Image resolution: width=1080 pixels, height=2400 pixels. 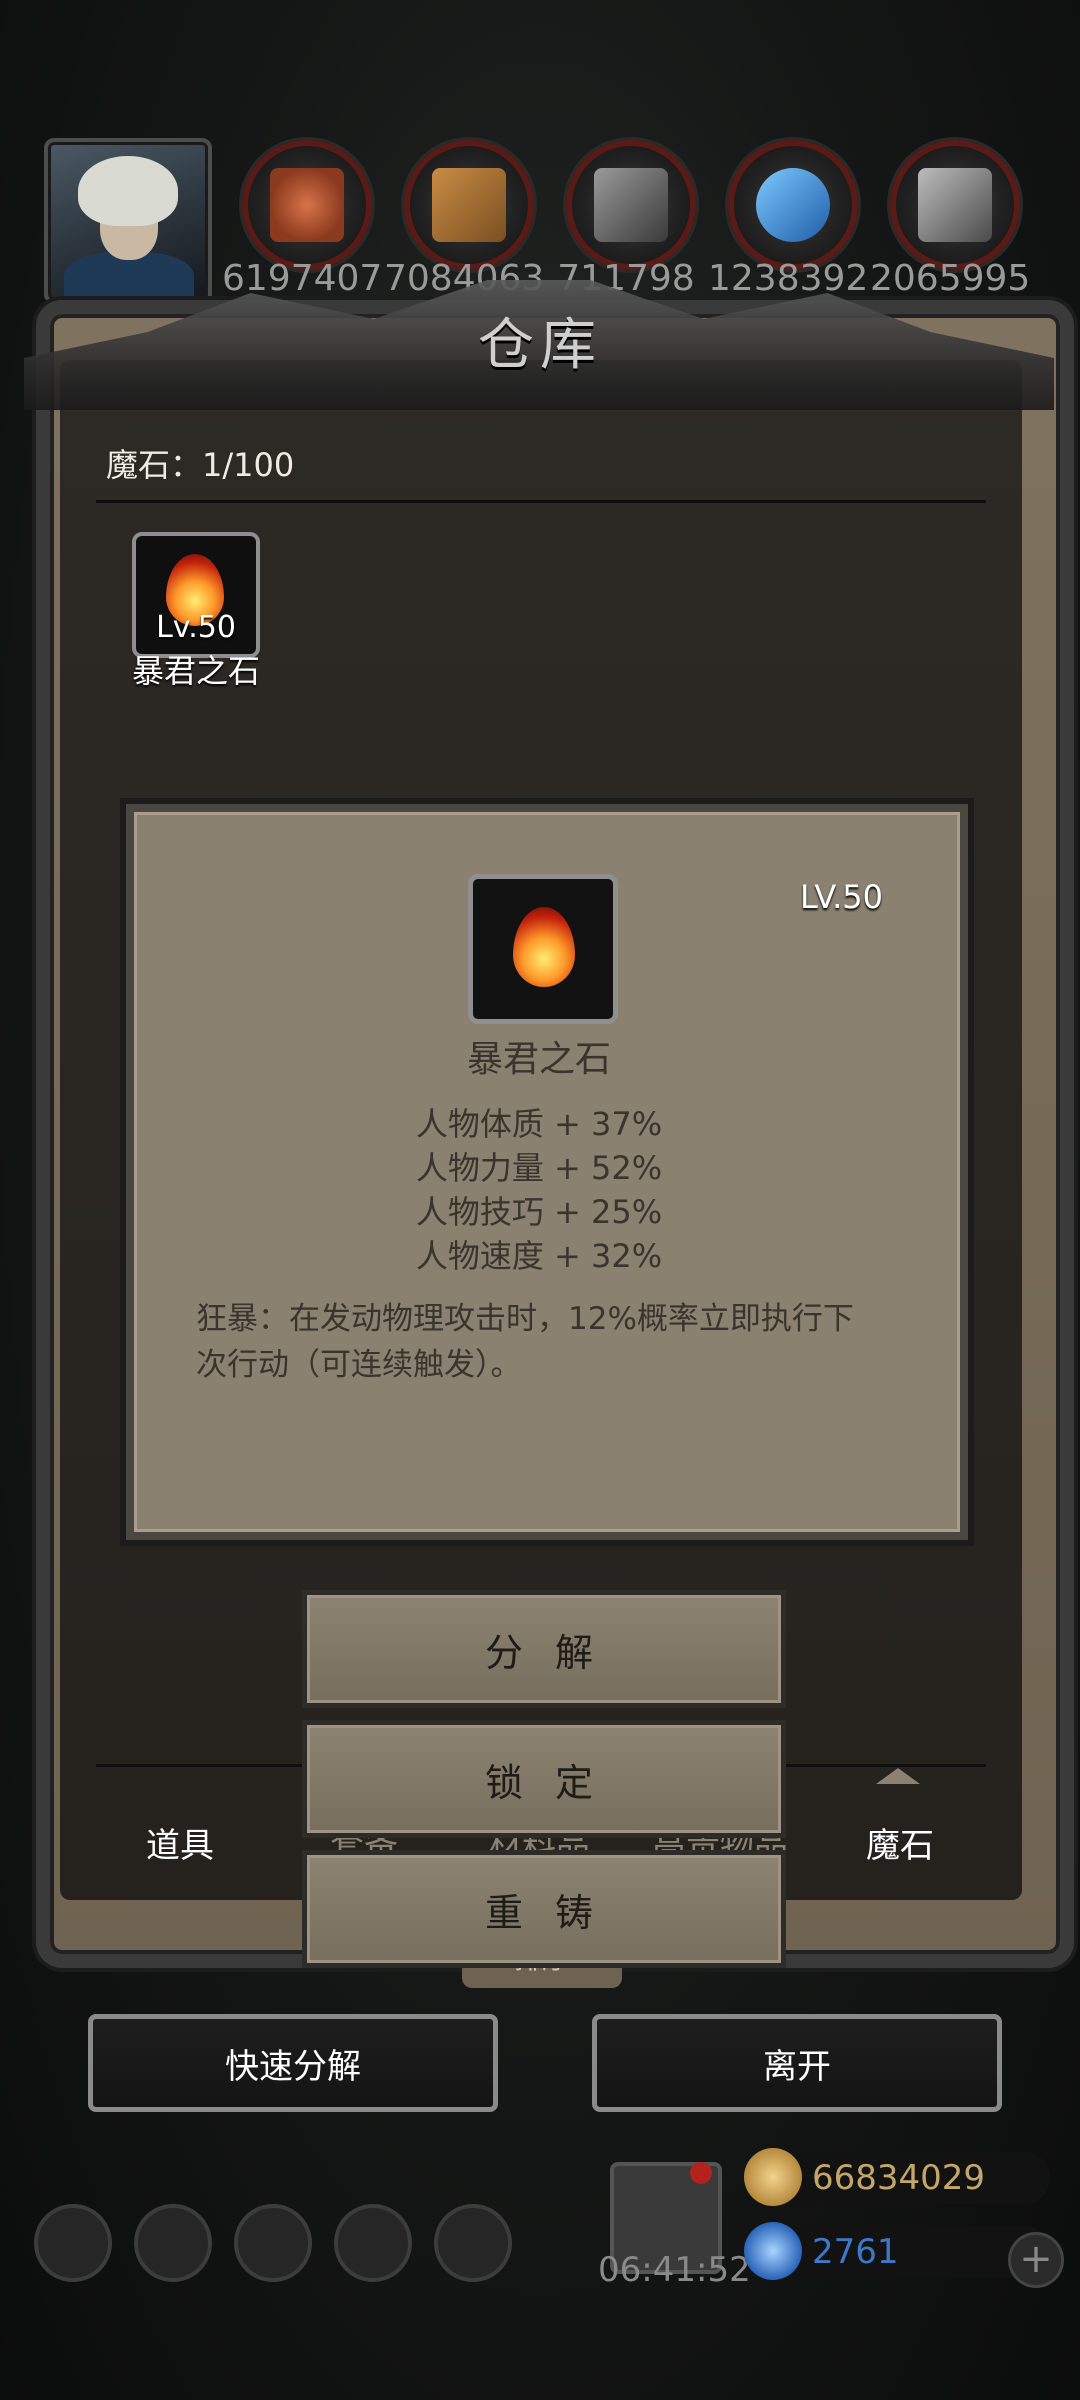 I want to click on resource-value-stone: 2065995, so click(x=950, y=278).